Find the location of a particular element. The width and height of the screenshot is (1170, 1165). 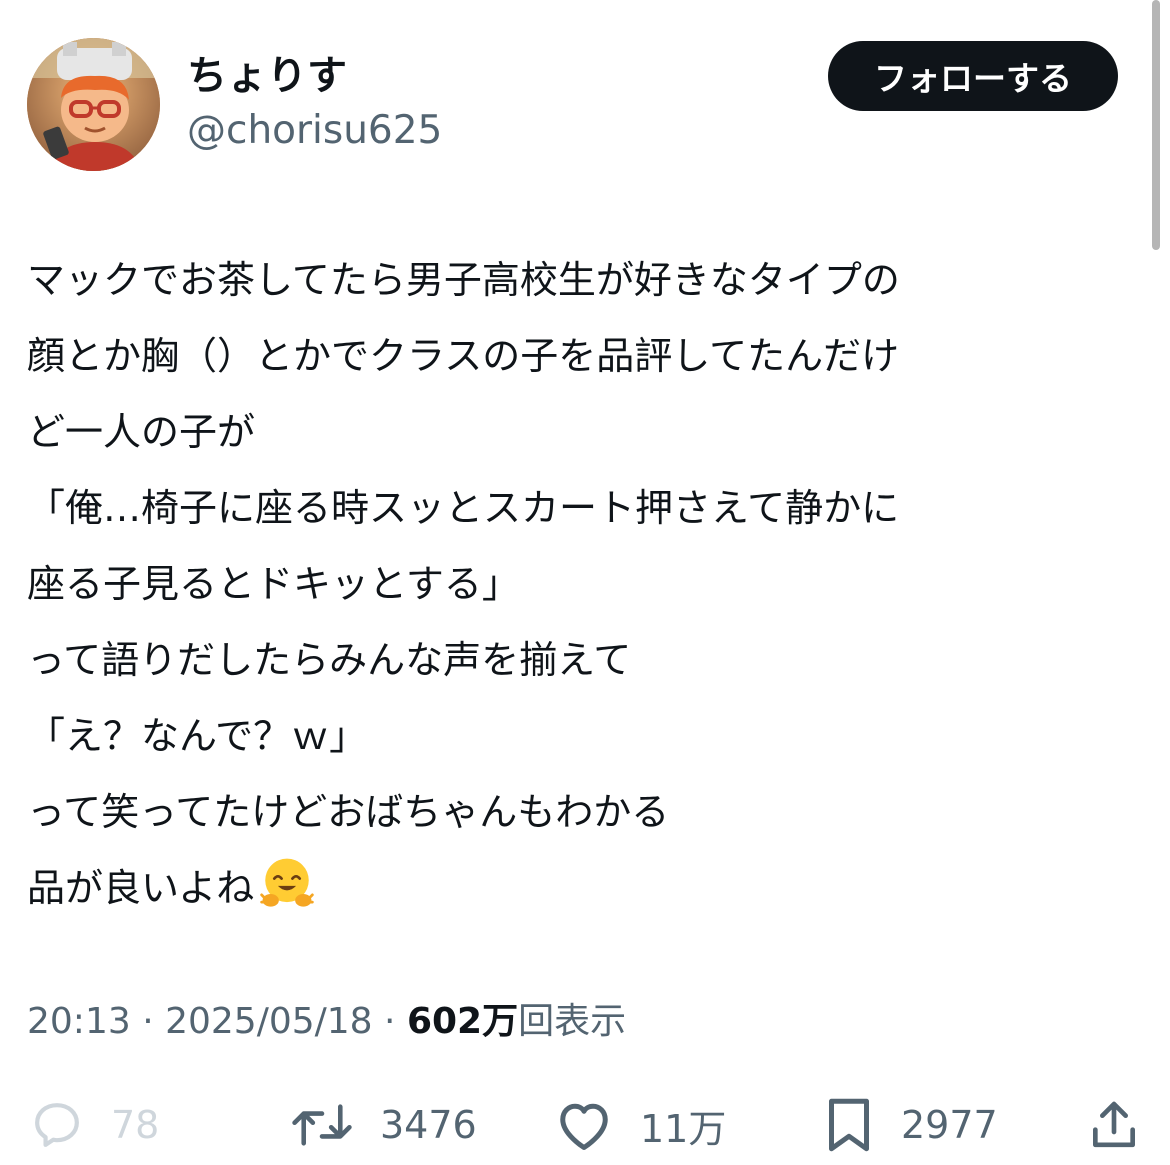

tweet-line: って笑ってたけどおばちゃんもわかる is located at coordinates (348, 812).